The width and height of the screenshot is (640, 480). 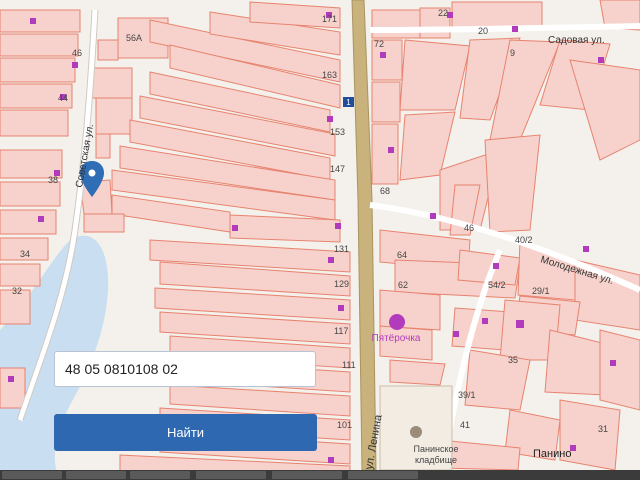 I want to click on place-label-panino: Панино, so click(x=552, y=454).